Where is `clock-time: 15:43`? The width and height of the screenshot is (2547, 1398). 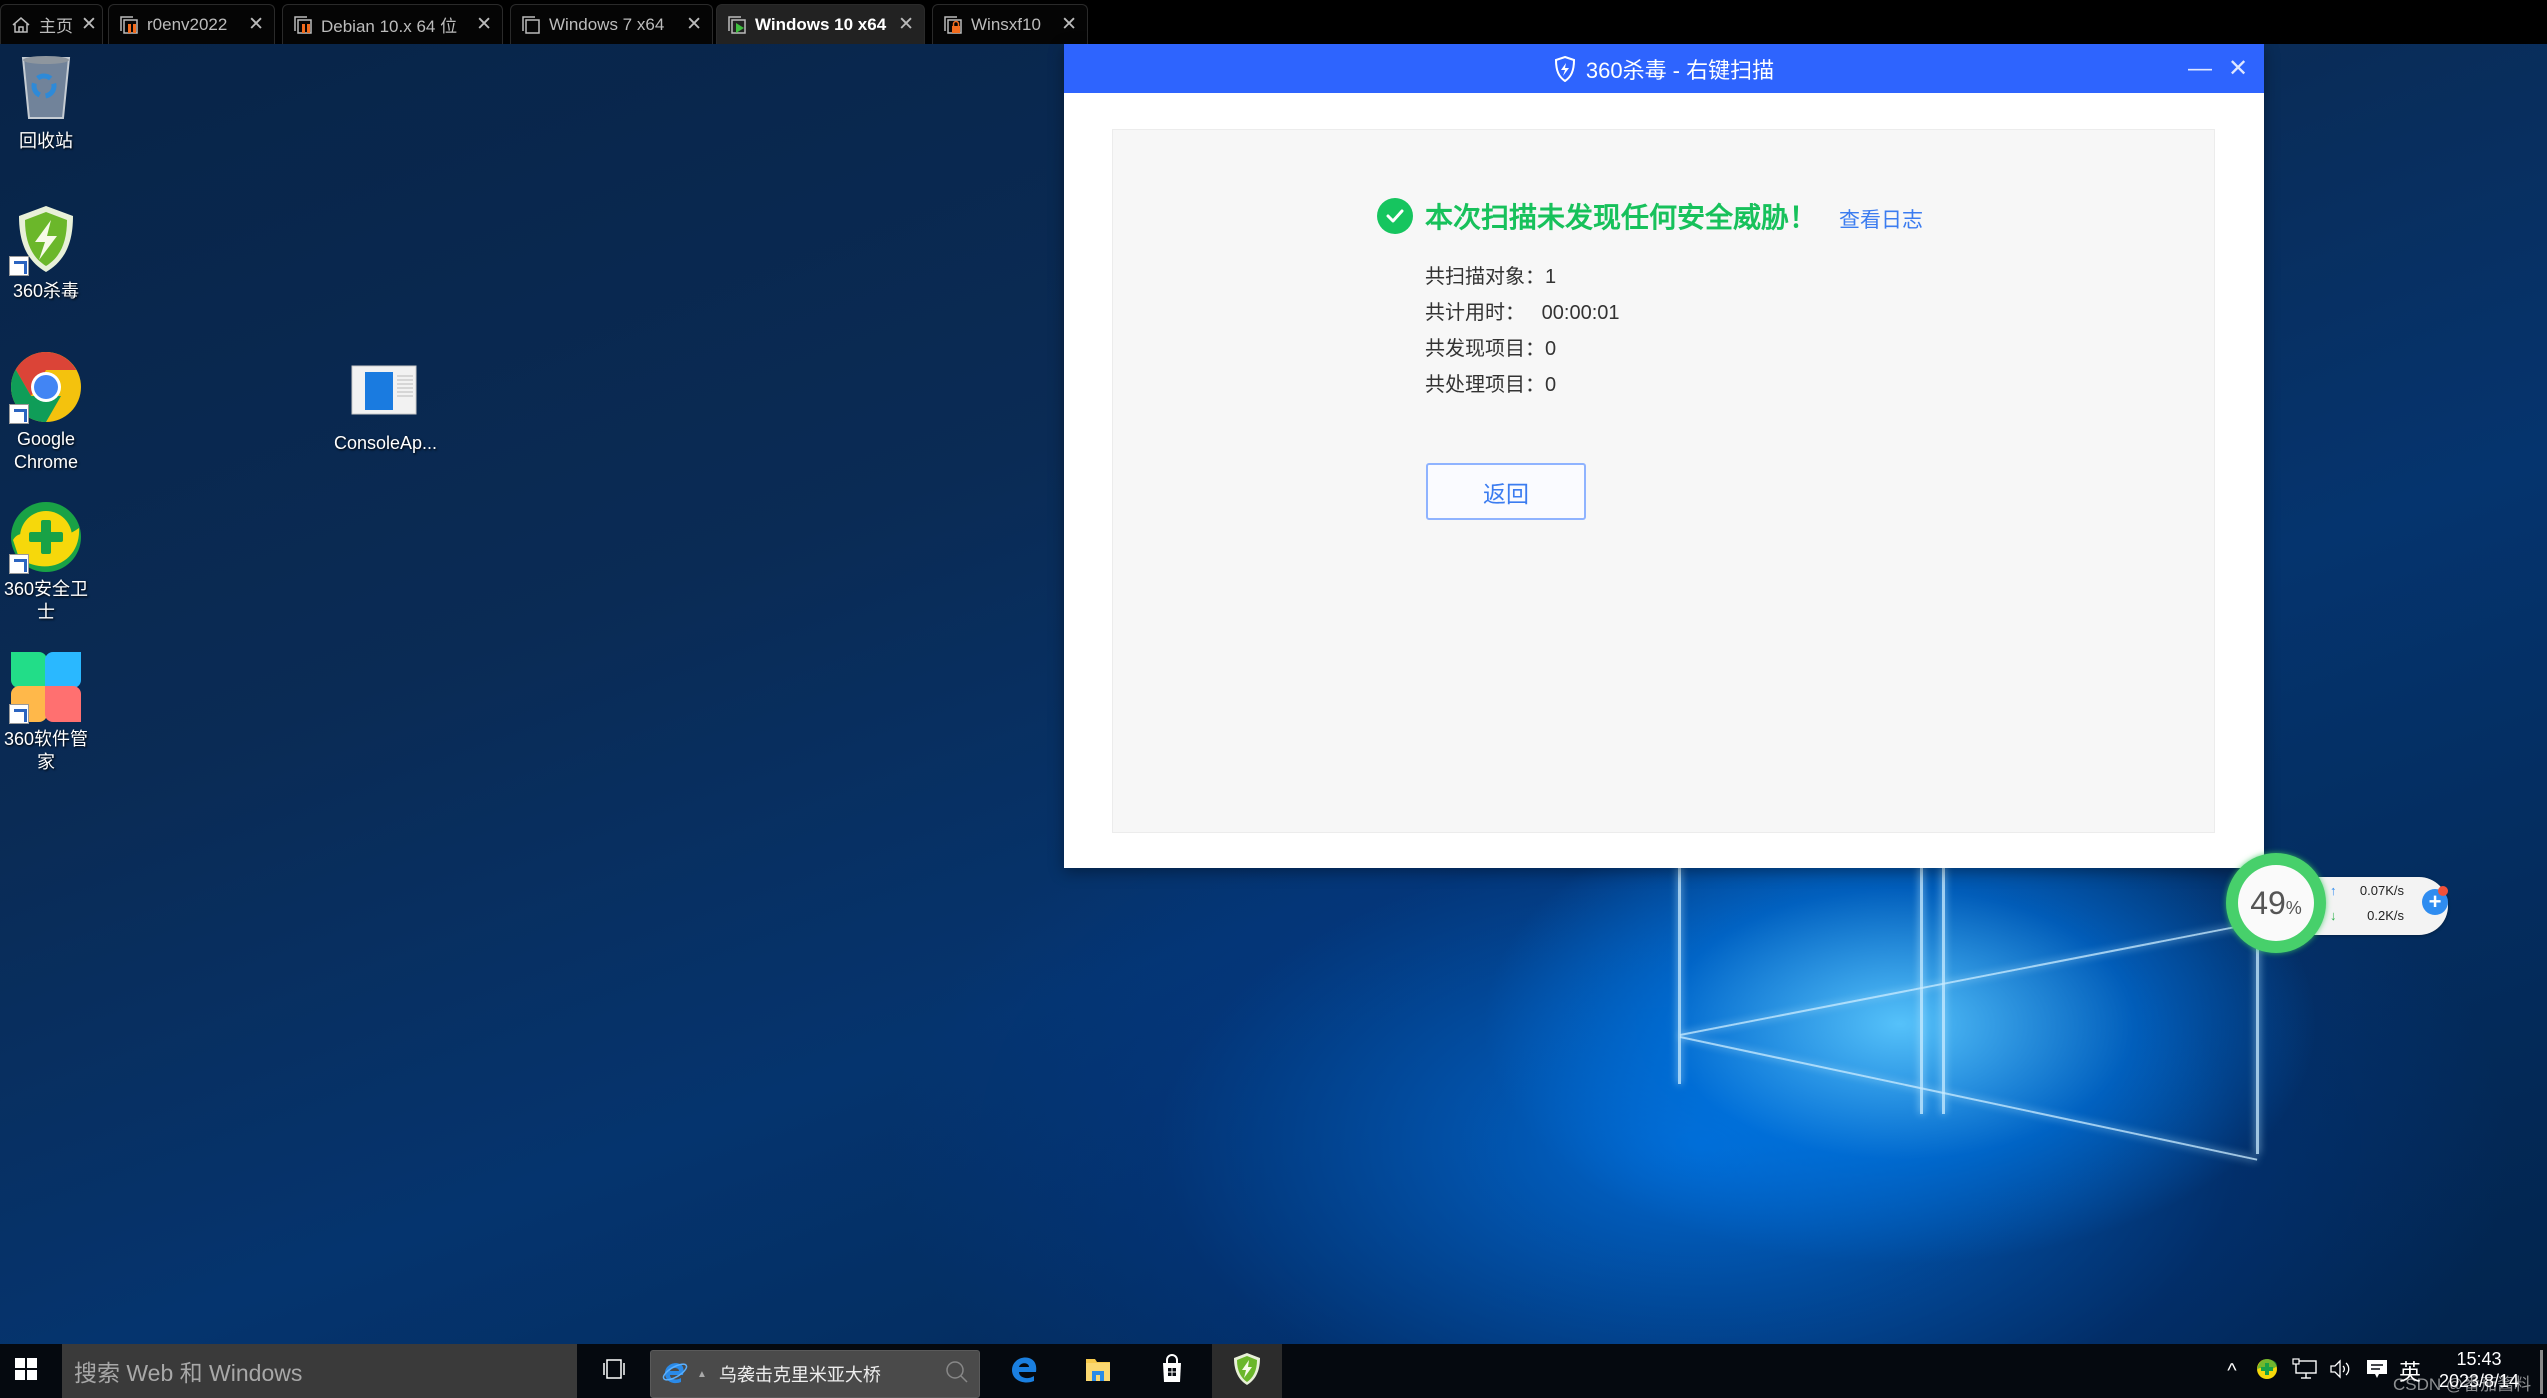
clock-time: 15:43 is located at coordinates (2479, 1359).